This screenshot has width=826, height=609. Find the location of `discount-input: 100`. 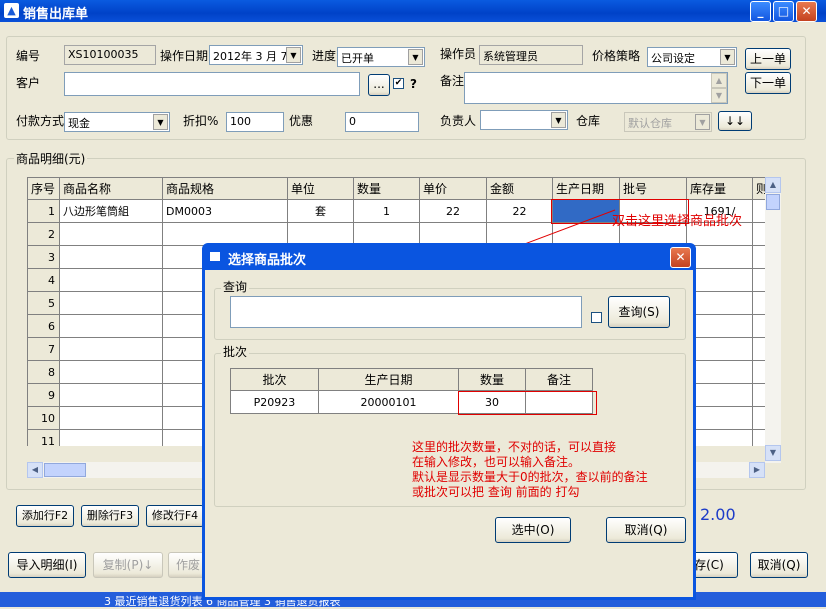

discount-input: 100 is located at coordinates (255, 122).